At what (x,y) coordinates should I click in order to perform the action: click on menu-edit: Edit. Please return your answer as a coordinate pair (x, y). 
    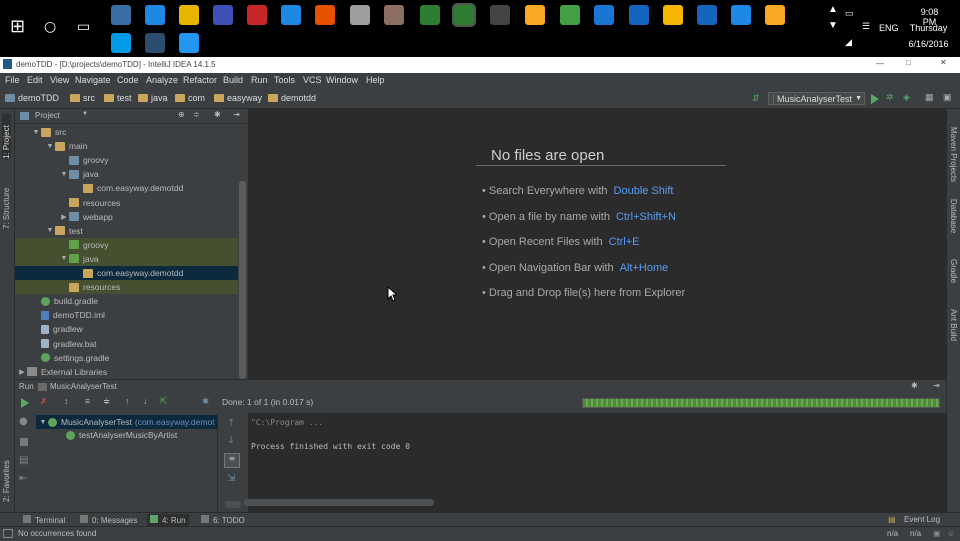
    Looking at the image, I should click on (35, 80).